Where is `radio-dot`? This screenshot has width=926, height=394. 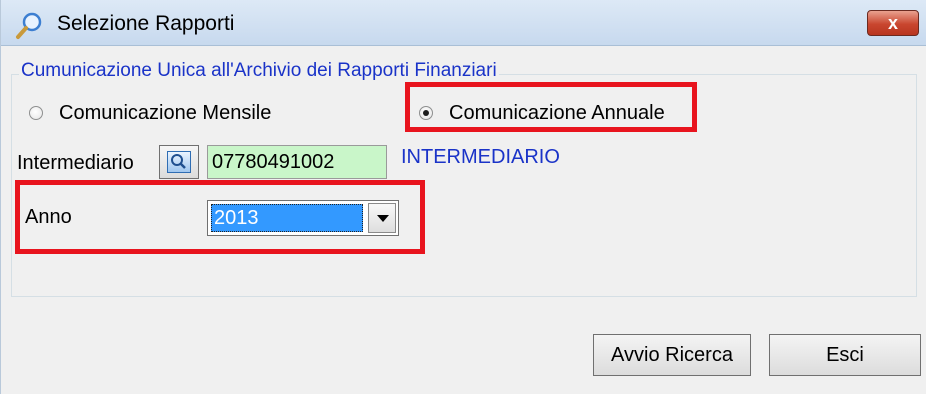
radio-dot is located at coordinates (36, 113).